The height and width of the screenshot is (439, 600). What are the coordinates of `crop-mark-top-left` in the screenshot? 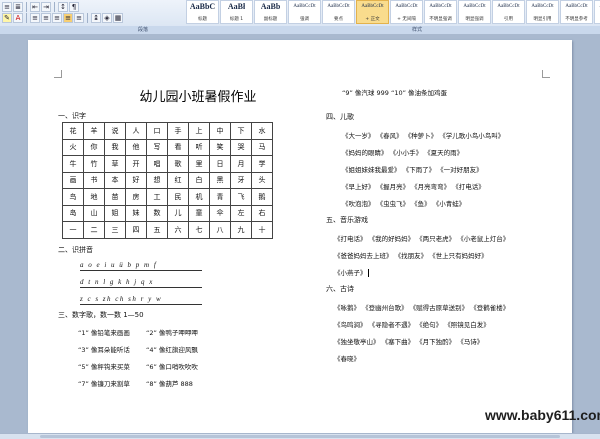 It's located at (58, 74).